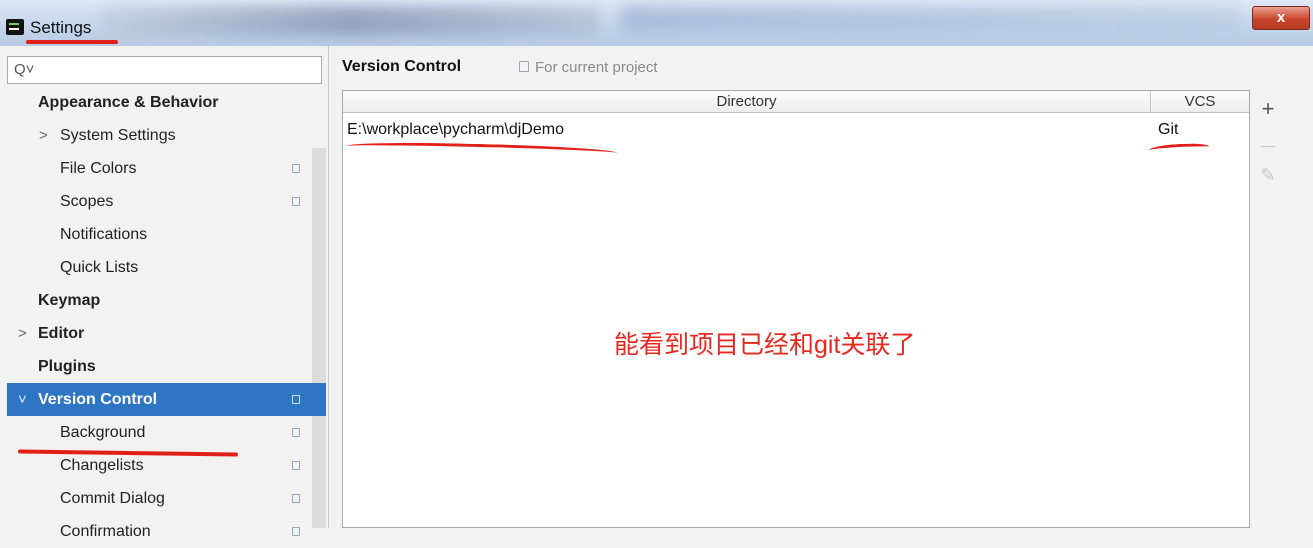 The width and height of the screenshot is (1313, 548). I want to click on sidebar-item-label: Confirmation, so click(105, 531).